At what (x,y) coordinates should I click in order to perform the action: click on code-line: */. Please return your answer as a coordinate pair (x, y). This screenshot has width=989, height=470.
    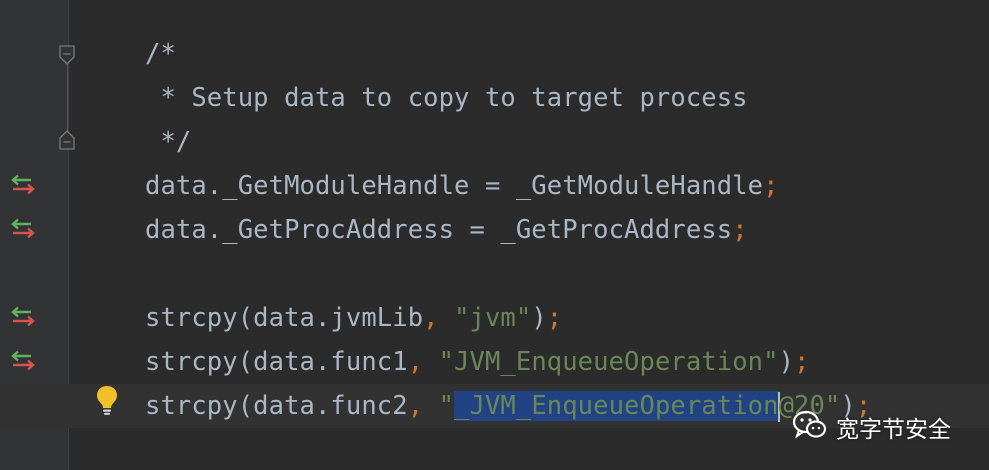
    Looking at the image, I should click on (494, 142).